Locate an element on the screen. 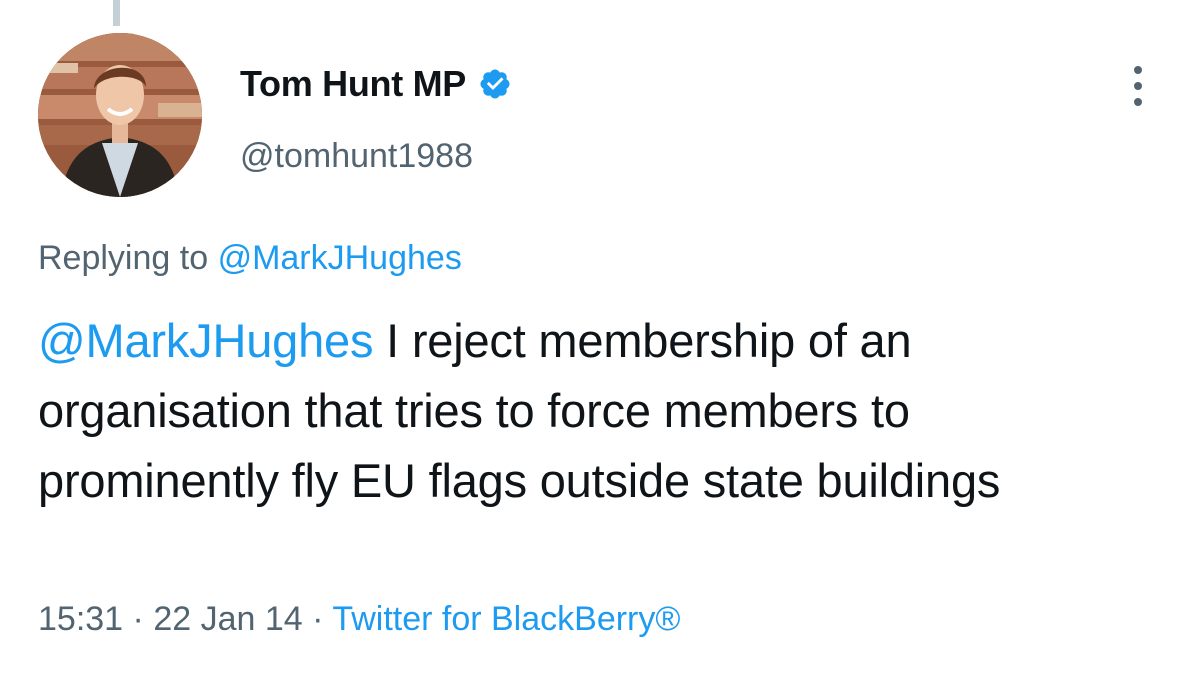 The height and width of the screenshot is (675, 1200). avatar-photo is located at coordinates (120, 115).